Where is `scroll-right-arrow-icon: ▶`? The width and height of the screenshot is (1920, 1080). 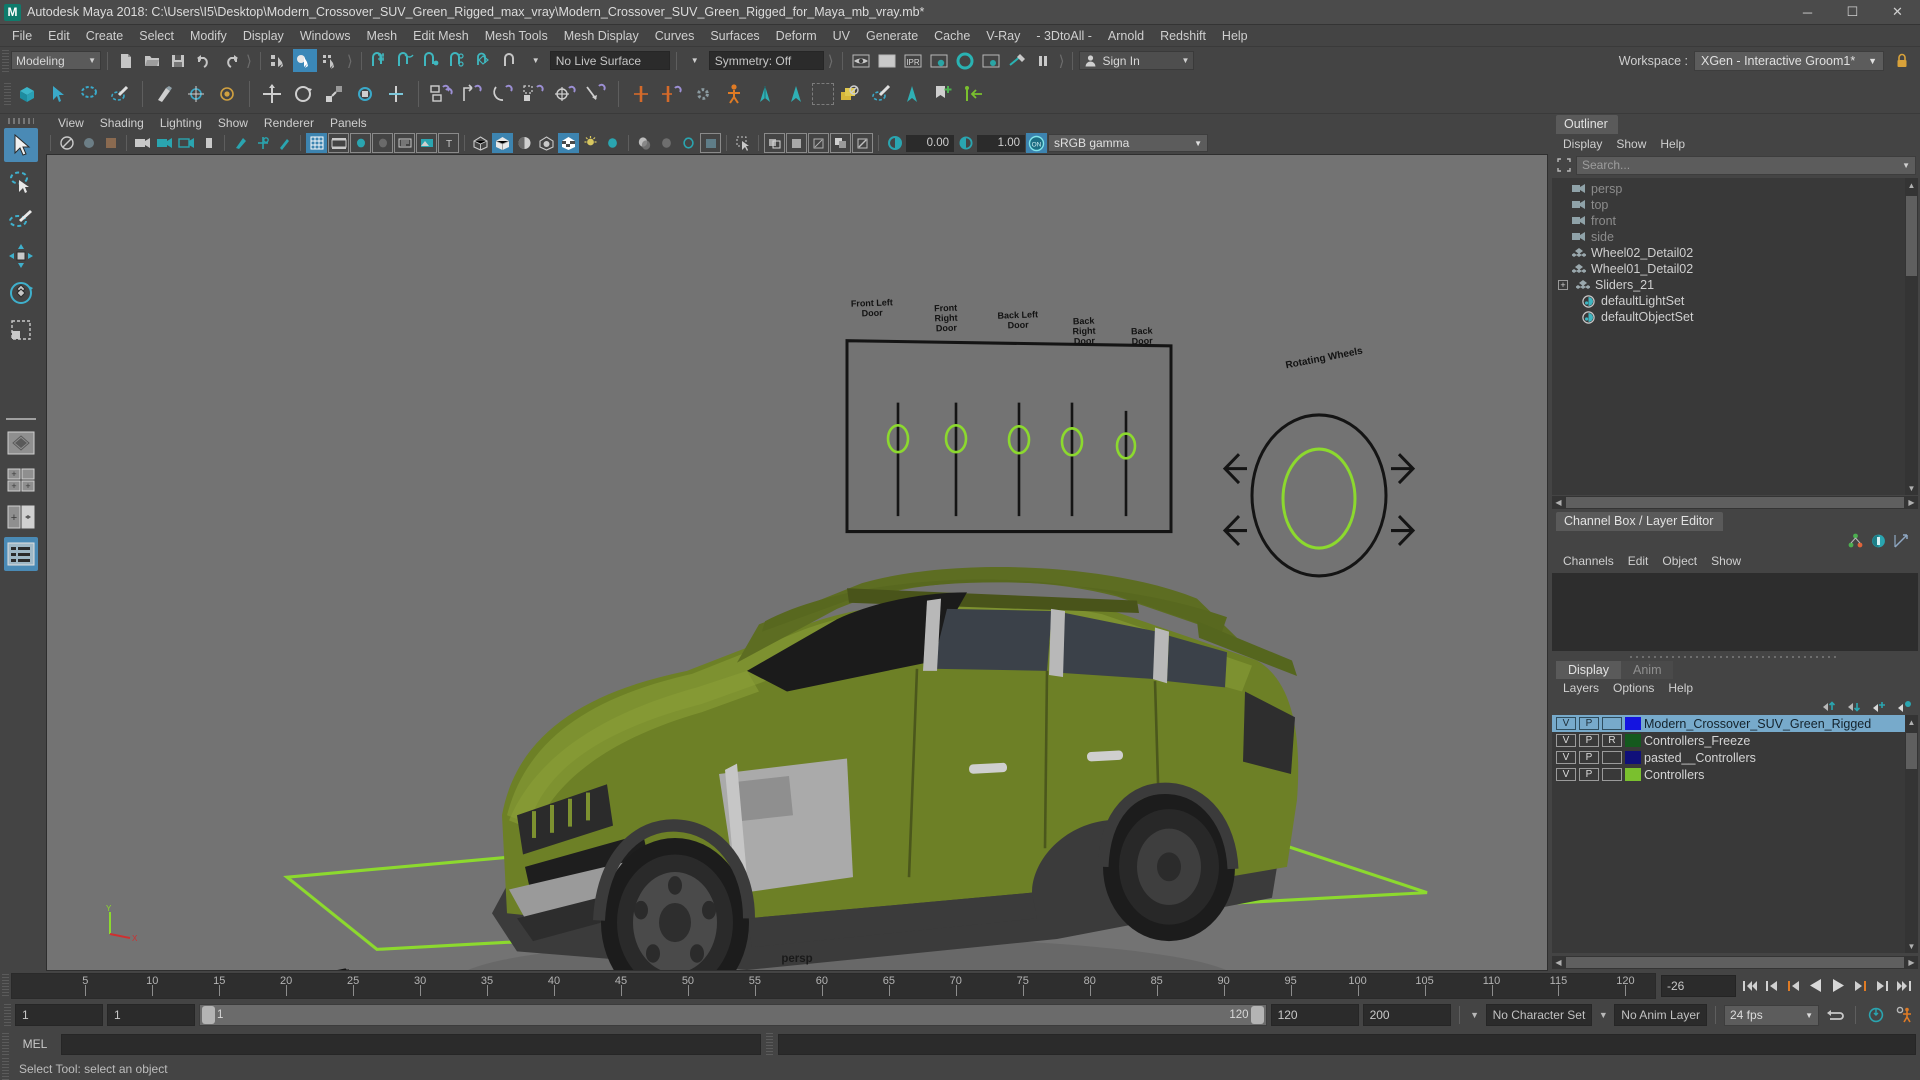 scroll-right-arrow-icon: ▶ is located at coordinates (1911, 962).